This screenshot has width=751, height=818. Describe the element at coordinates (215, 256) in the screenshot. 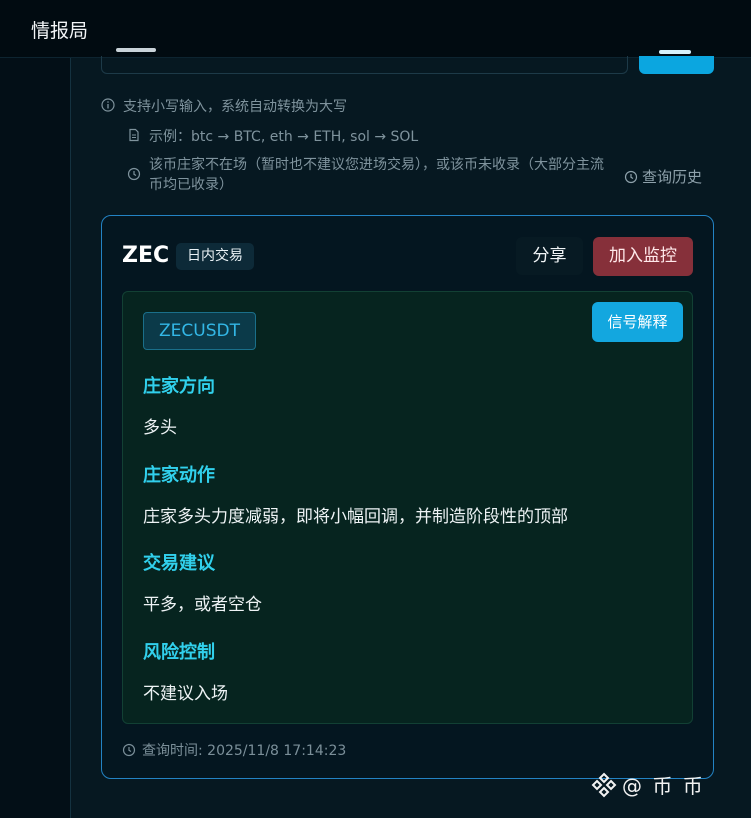

I see `trade-type-badge: 日内交易` at that location.